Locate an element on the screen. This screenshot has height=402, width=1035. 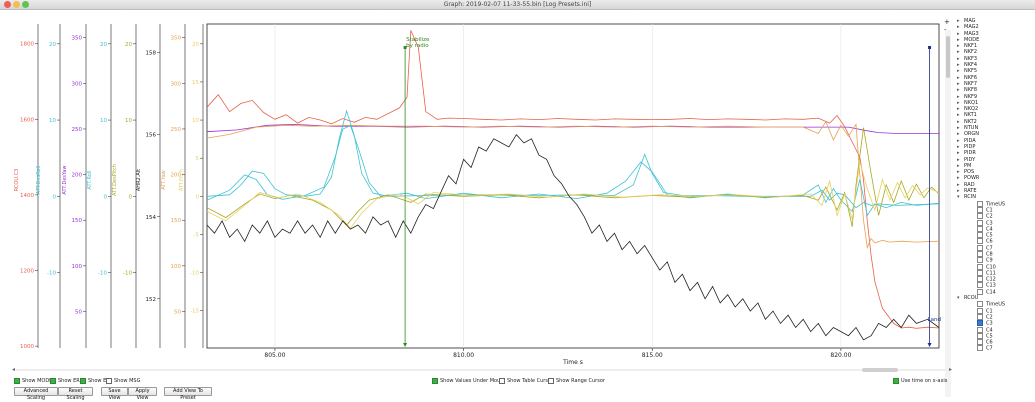
tree-field-c7: C7 is located at coordinates (992, 348).